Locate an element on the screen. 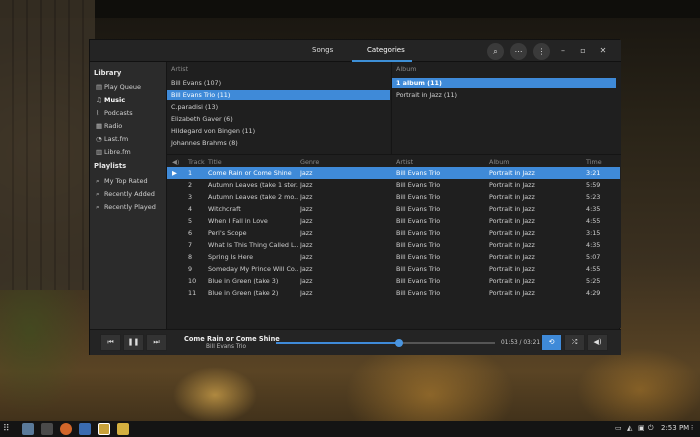  column-header-album: Album is located at coordinates (499, 162).